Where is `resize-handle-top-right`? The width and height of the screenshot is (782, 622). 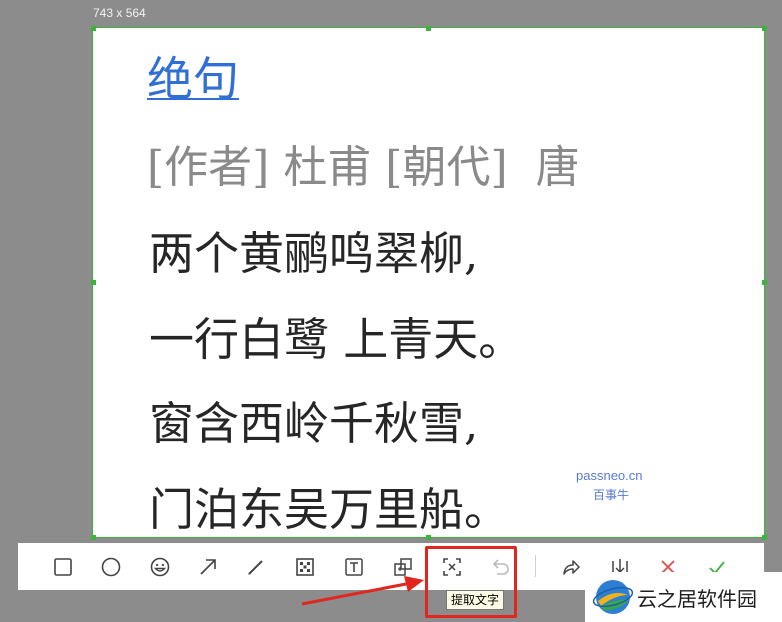 resize-handle-top-right is located at coordinates (764, 28).